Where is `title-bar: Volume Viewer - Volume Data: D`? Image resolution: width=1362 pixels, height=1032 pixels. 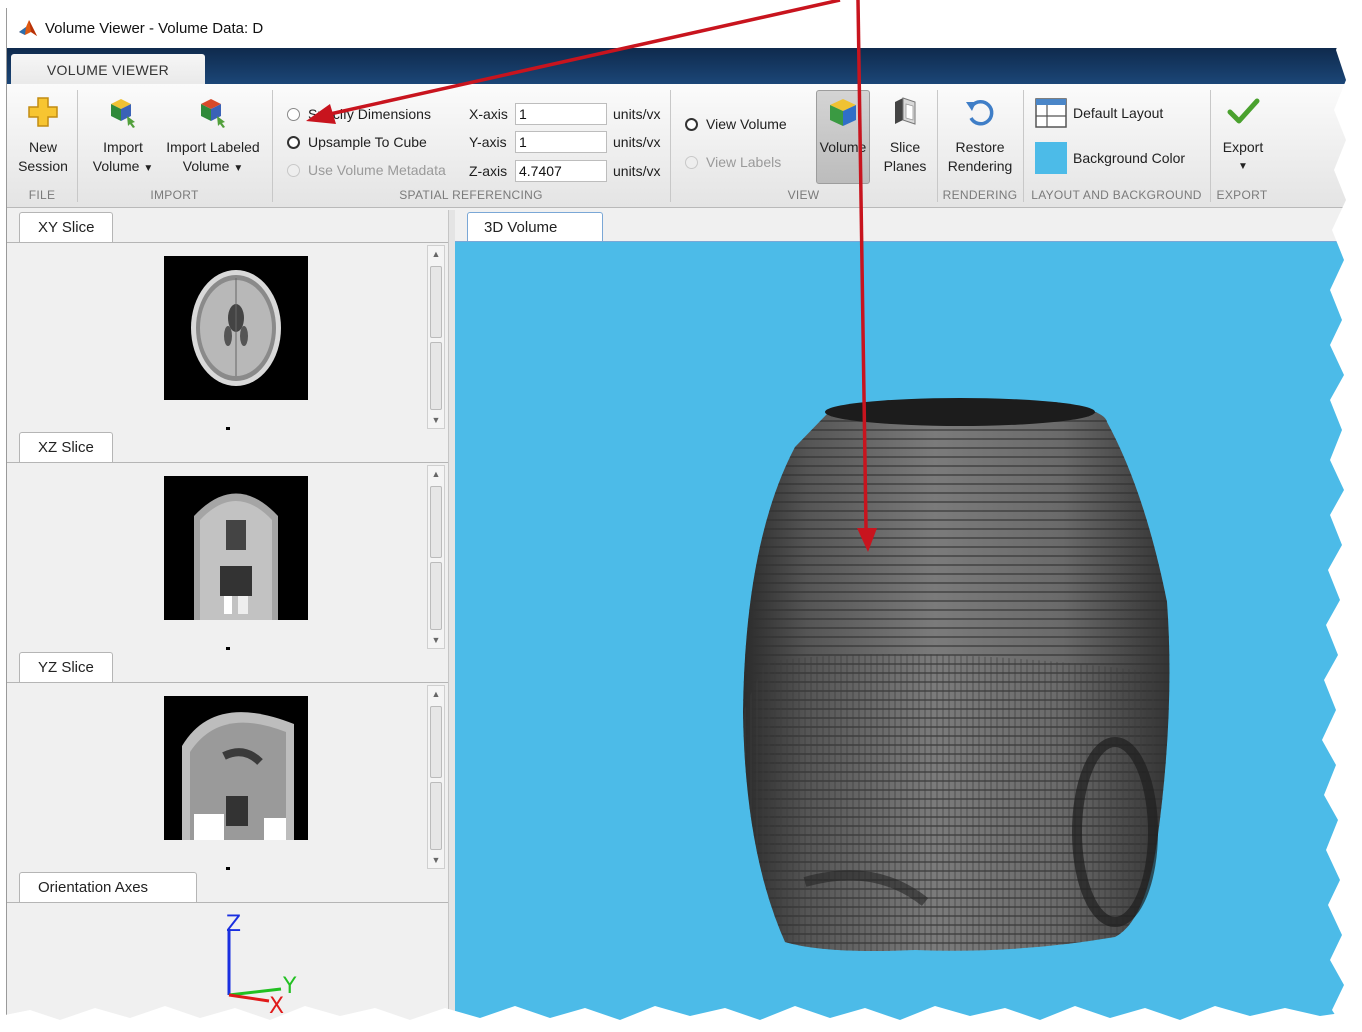 title-bar: Volume Viewer - Volume Data: D is located at coordinates (676, 28).